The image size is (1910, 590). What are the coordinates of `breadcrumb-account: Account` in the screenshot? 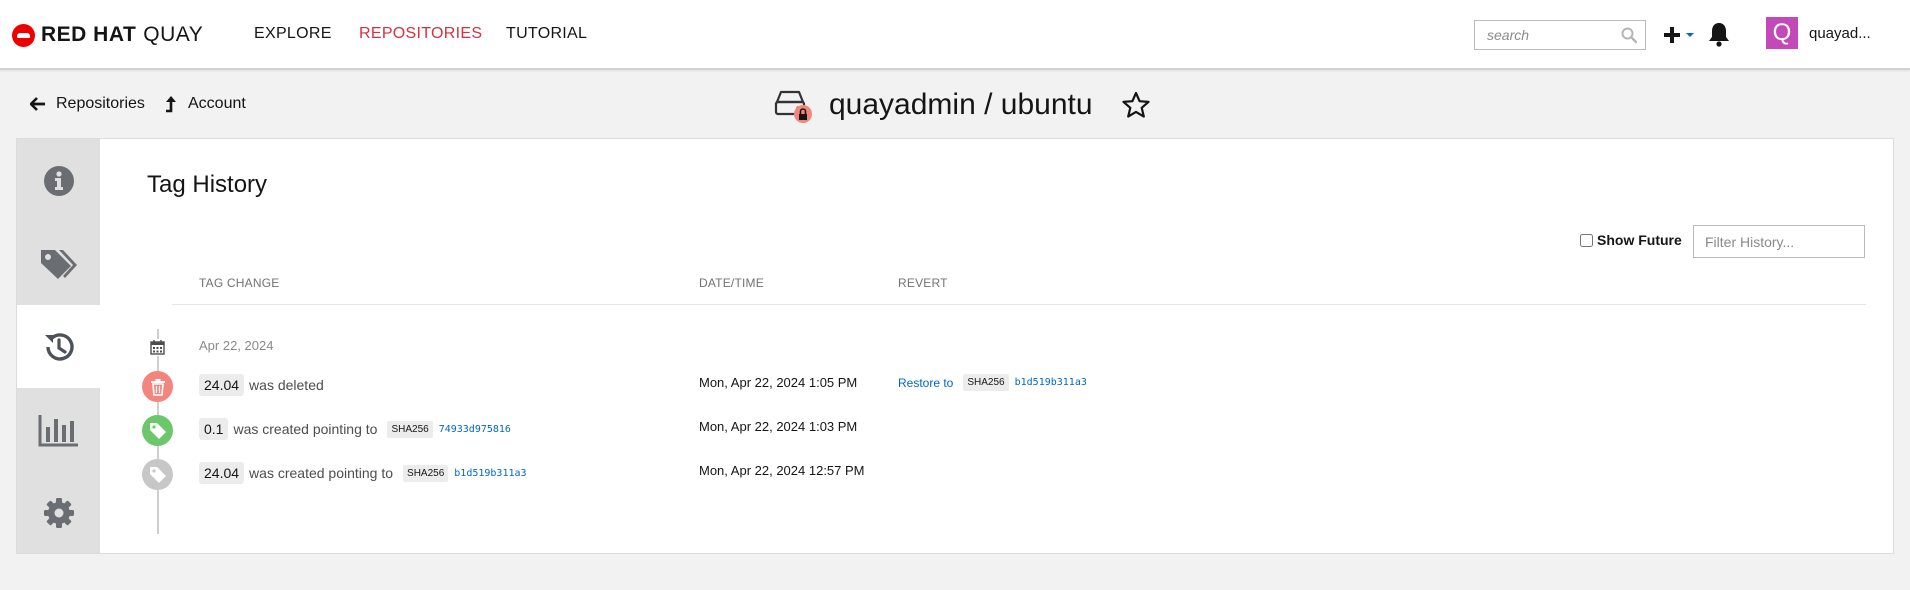 It's located at (205, 104).